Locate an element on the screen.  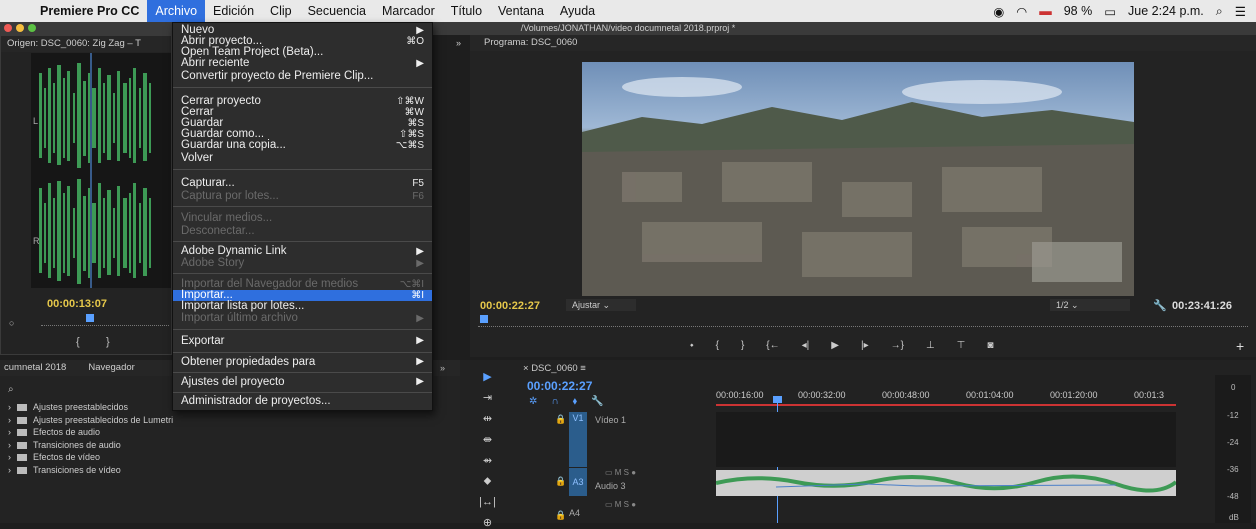
zoom-window-button is located at coordinates (32, 28).